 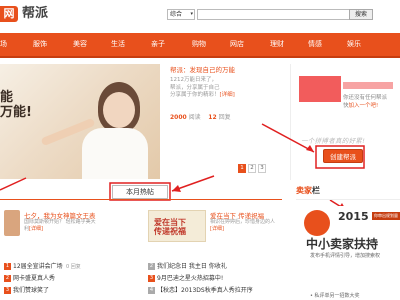 I want to click on main-nav: 场 服饰 美容 生活 亲子 购物 网店 理财 情感 娱乐, so click(x=200, y=45).